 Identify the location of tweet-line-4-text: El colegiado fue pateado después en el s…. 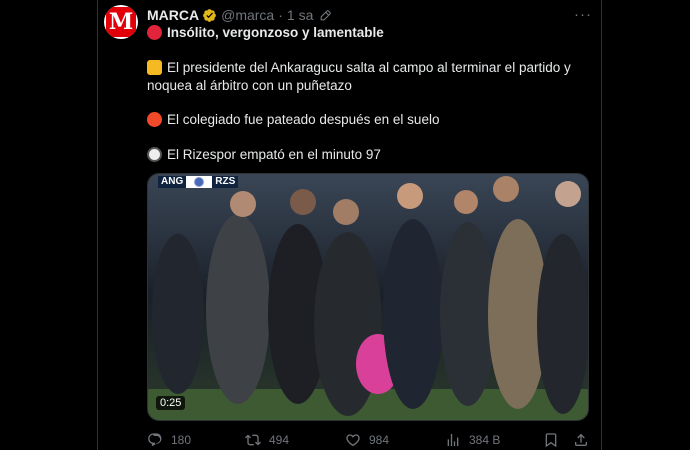
(303, 119).